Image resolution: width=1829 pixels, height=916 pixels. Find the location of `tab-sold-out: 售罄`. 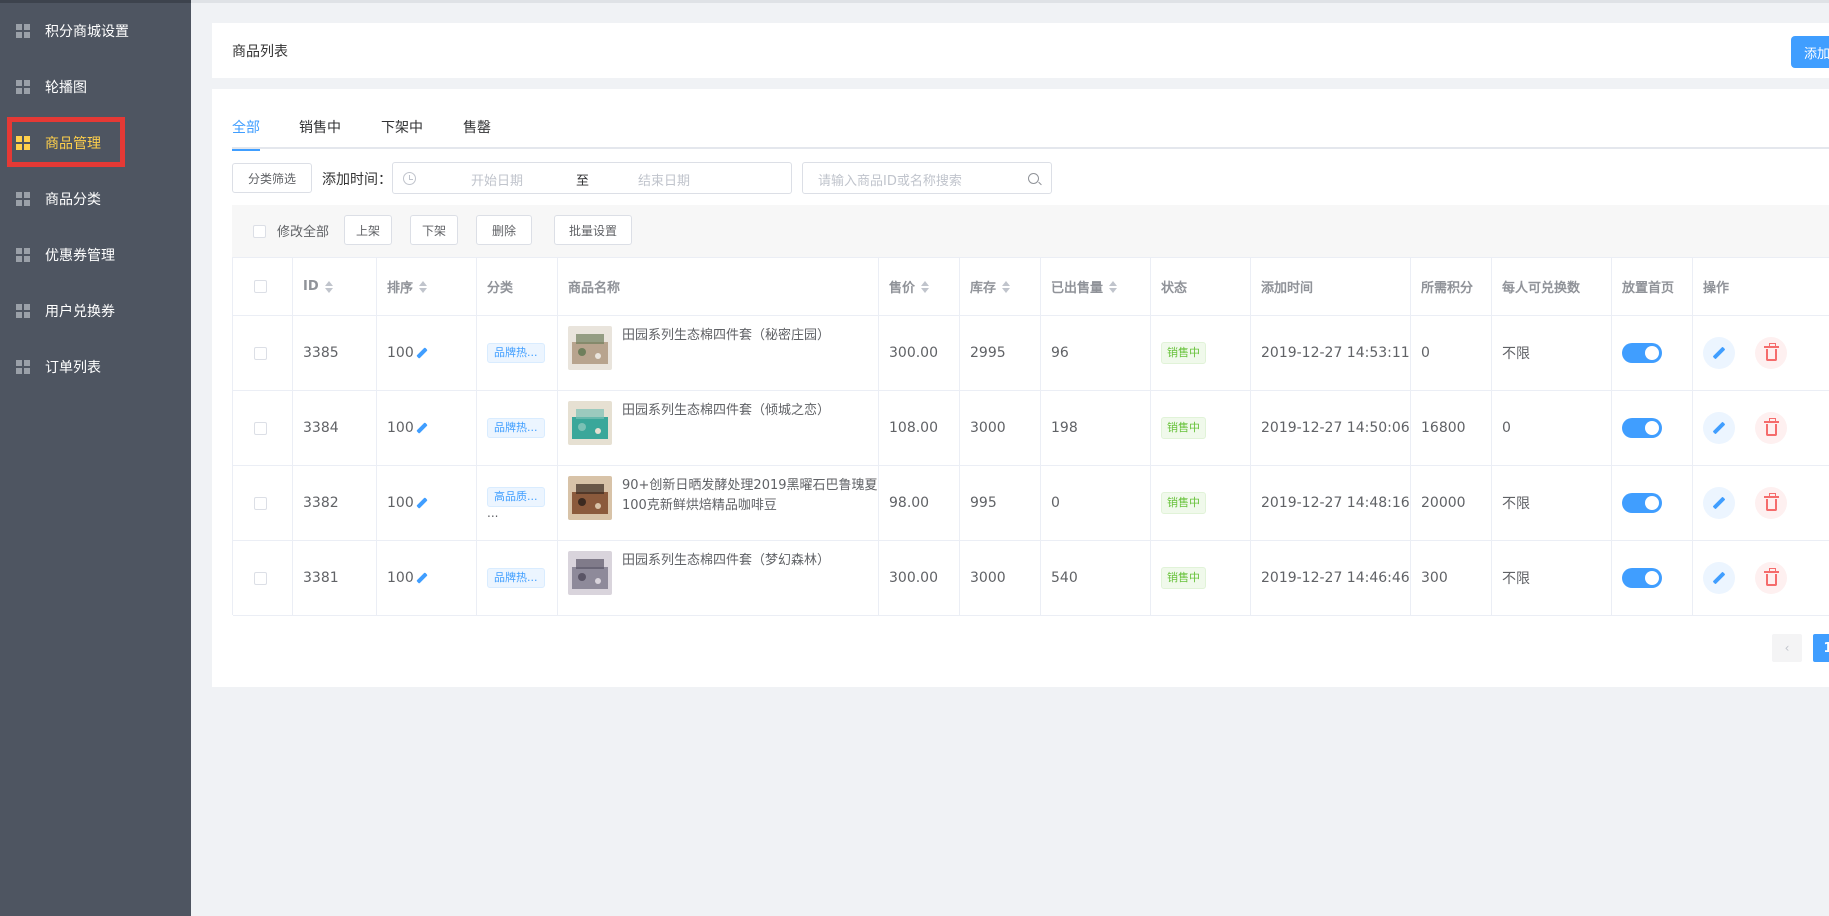

tab-sold-out: 售罄 is located at coordinates (477, 133).